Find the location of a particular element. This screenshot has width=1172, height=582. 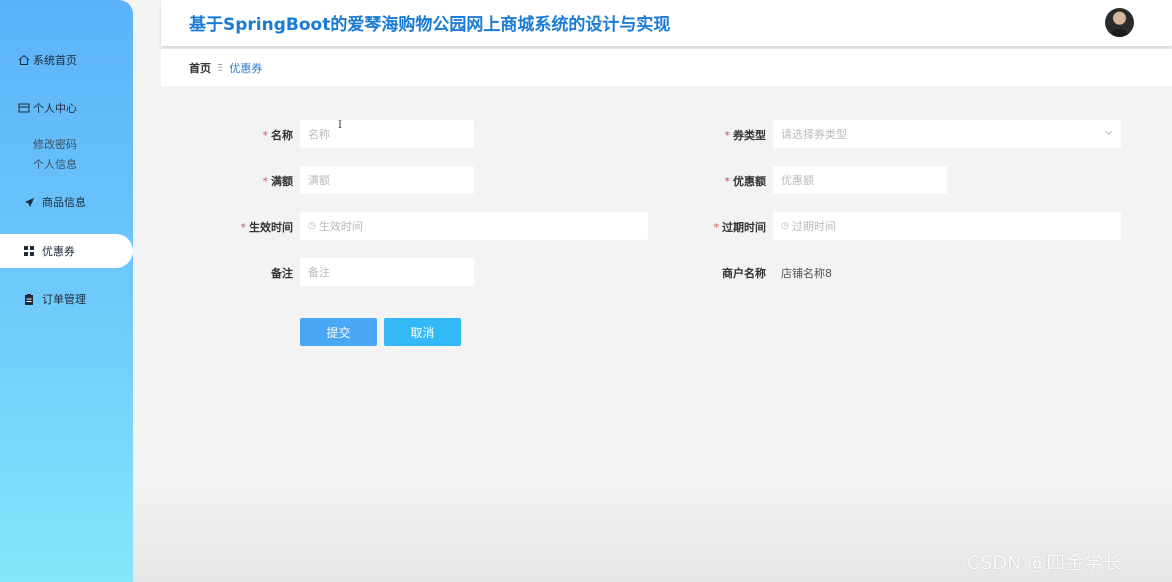

sidebar-item-label: 订单管理 is located at coordinates (64, 299).